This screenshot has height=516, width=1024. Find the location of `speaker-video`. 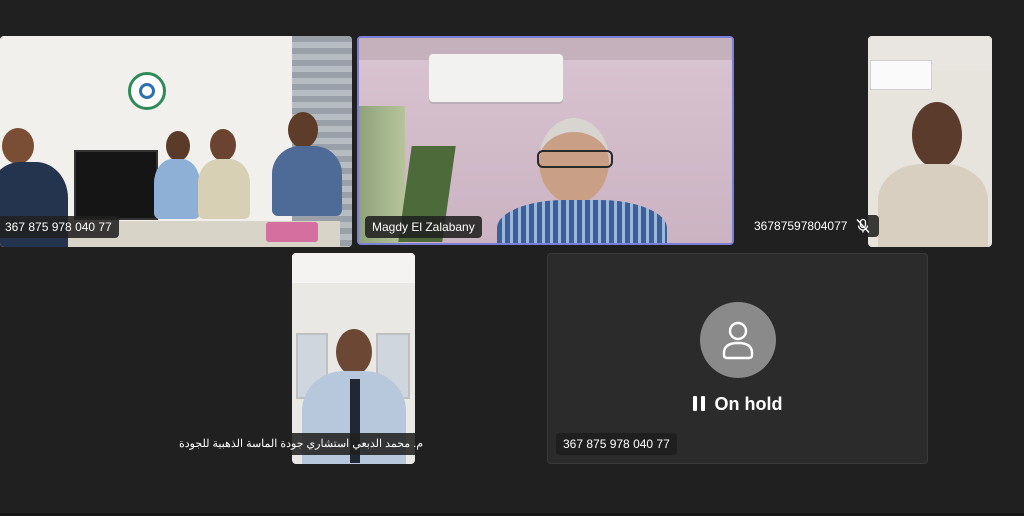

speaker-video is located at coordinates (545, 140).